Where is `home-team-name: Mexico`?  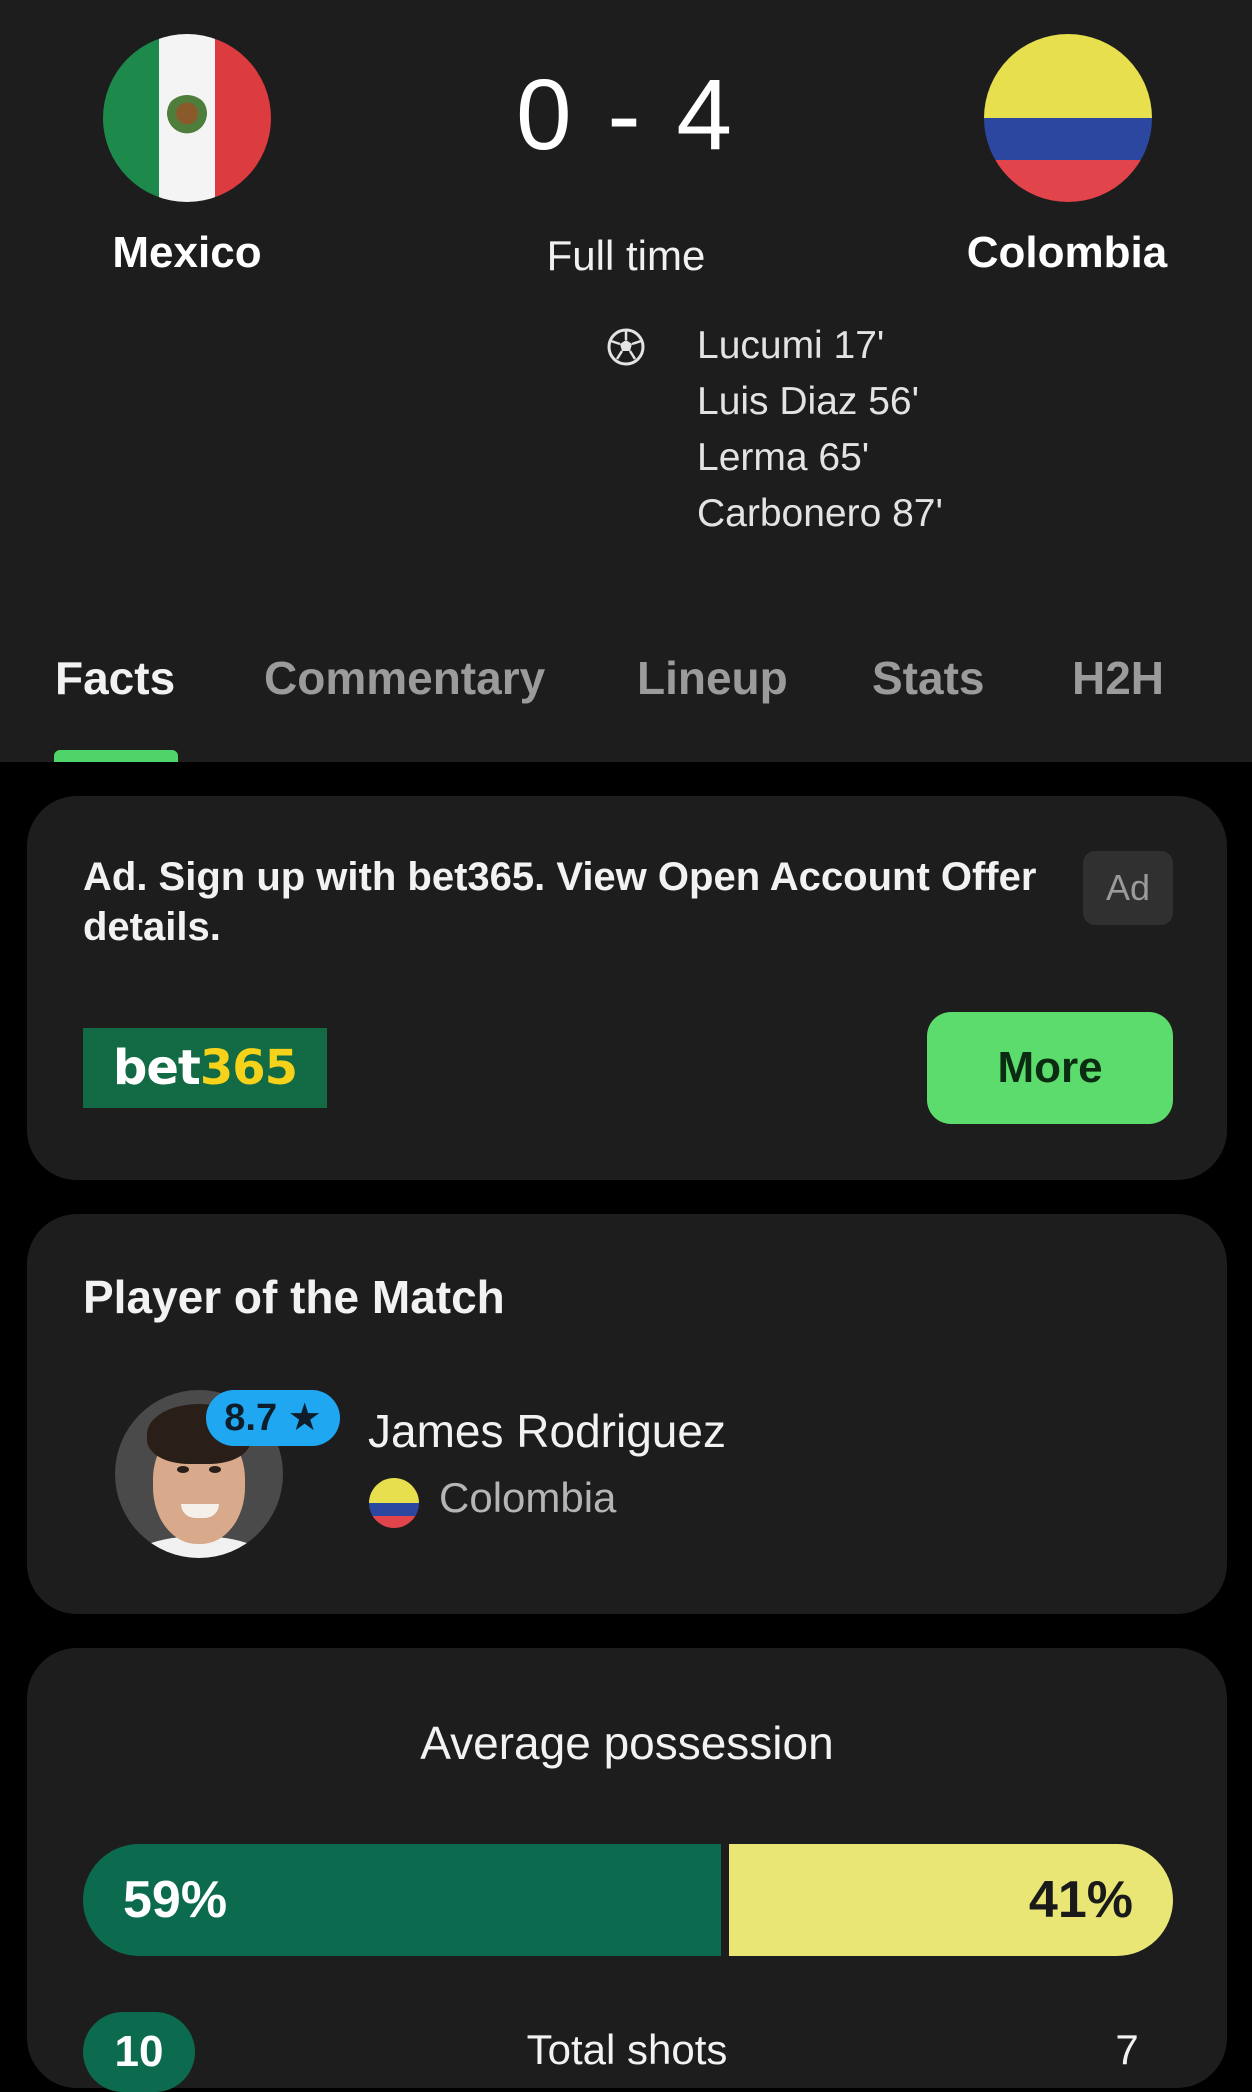
home-team-name: Mexico is located at coordinates (187, 253).